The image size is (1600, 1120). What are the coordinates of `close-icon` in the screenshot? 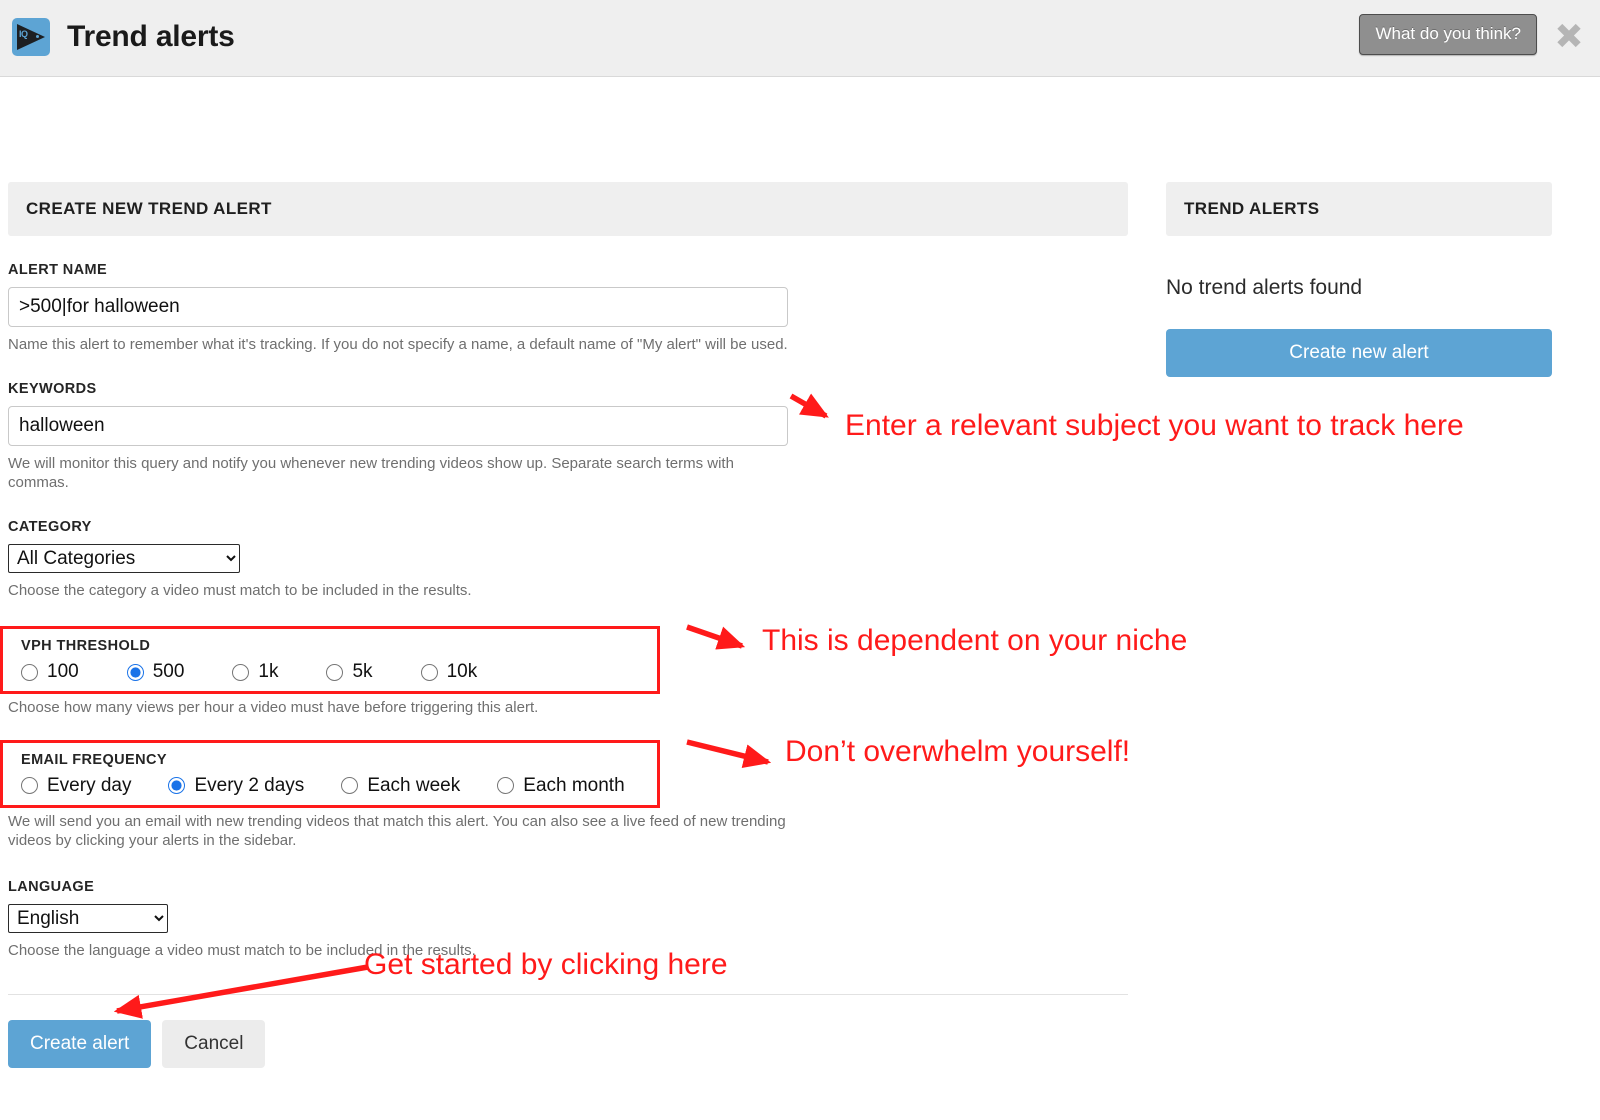 It's located at (1569, 35).